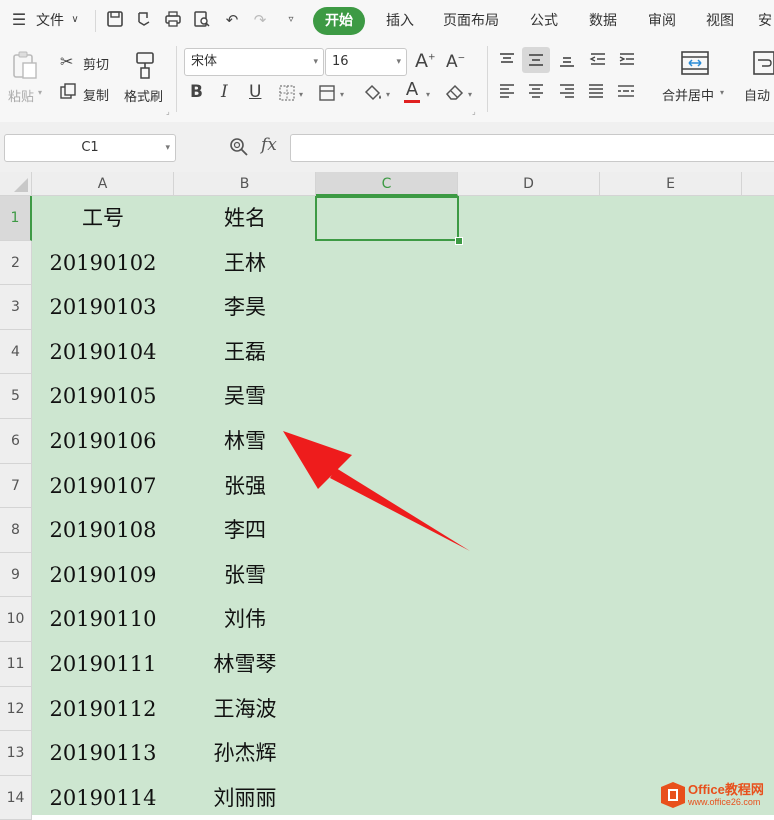 This screenshot has width=774, height=820. I want to click on bold-button: B, so click(196, 92).